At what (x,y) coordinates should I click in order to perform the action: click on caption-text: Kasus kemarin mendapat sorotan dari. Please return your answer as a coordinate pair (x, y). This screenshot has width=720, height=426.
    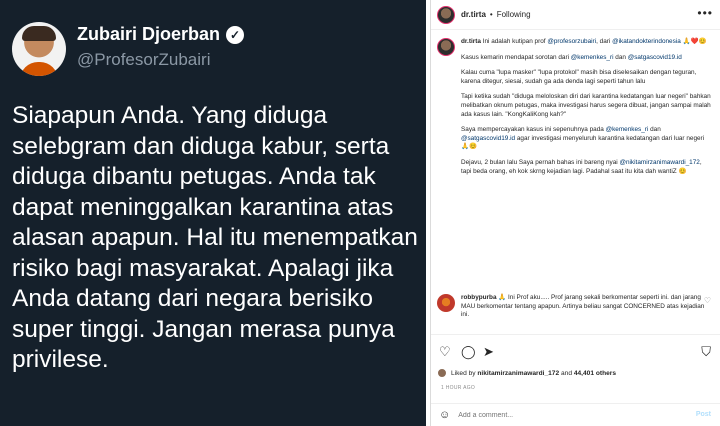
    Looking at the image, I should click on (515, 57).